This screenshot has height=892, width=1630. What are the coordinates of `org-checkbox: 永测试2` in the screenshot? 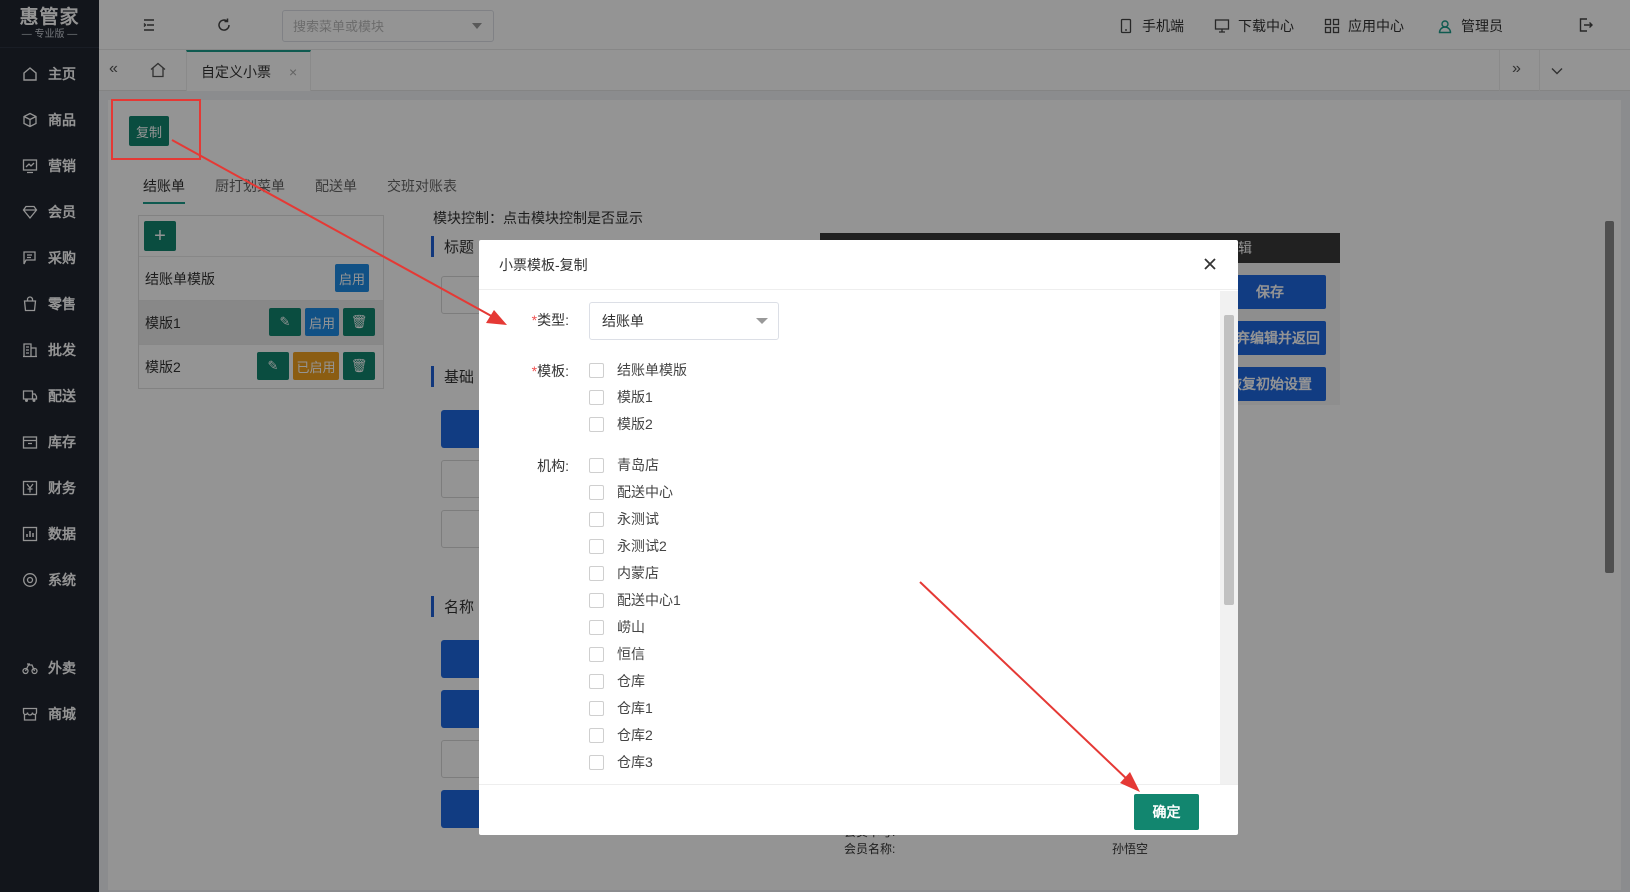 It's located at (628, 546).